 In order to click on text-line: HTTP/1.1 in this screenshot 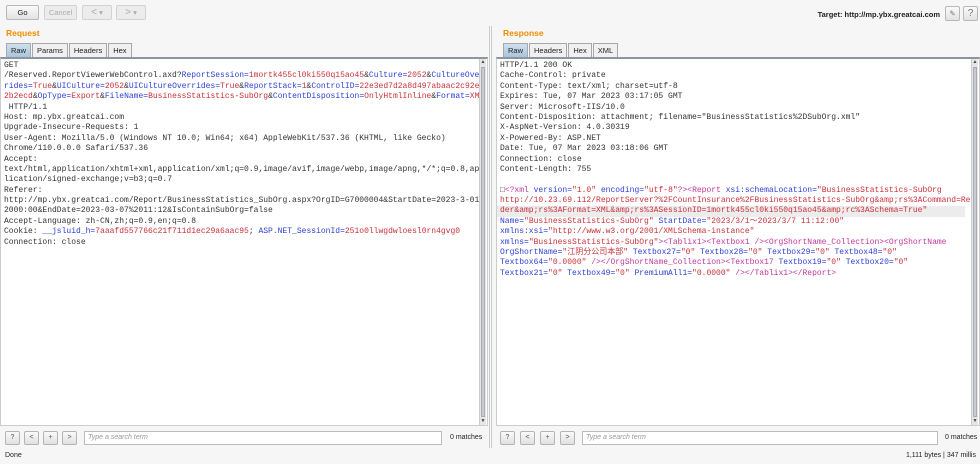, I will do `click(244, 108)`.